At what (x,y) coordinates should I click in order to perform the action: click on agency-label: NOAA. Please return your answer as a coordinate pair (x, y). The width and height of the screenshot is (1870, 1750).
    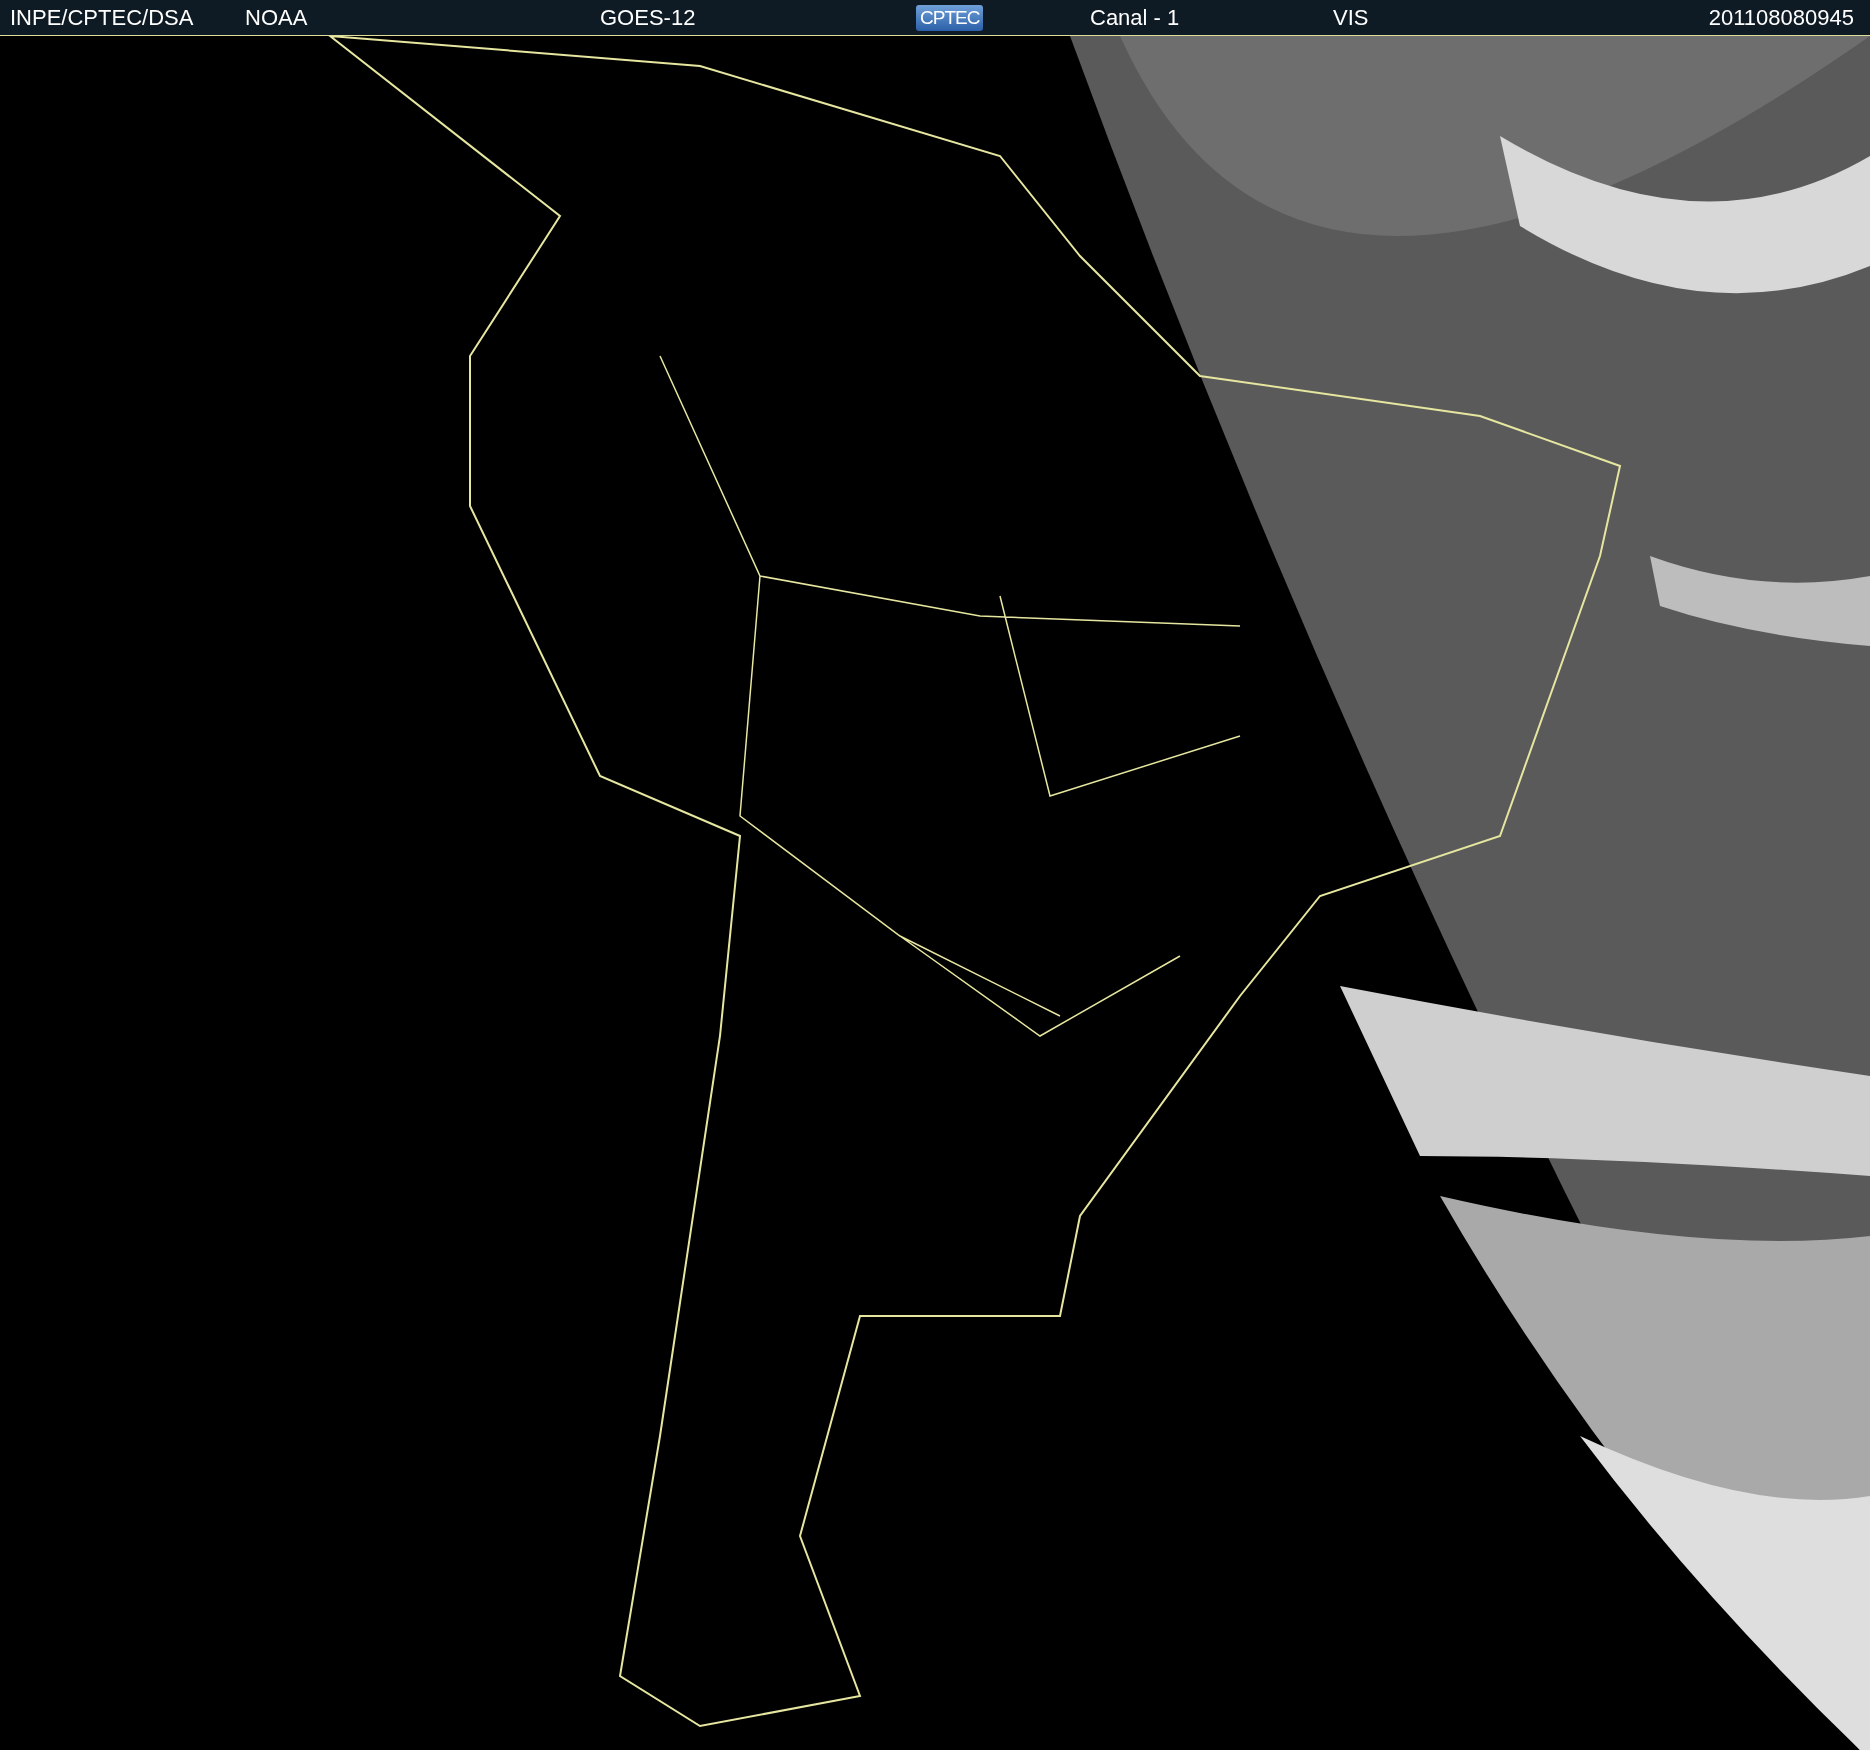
    Looking at the image, I should click on (277, 17).